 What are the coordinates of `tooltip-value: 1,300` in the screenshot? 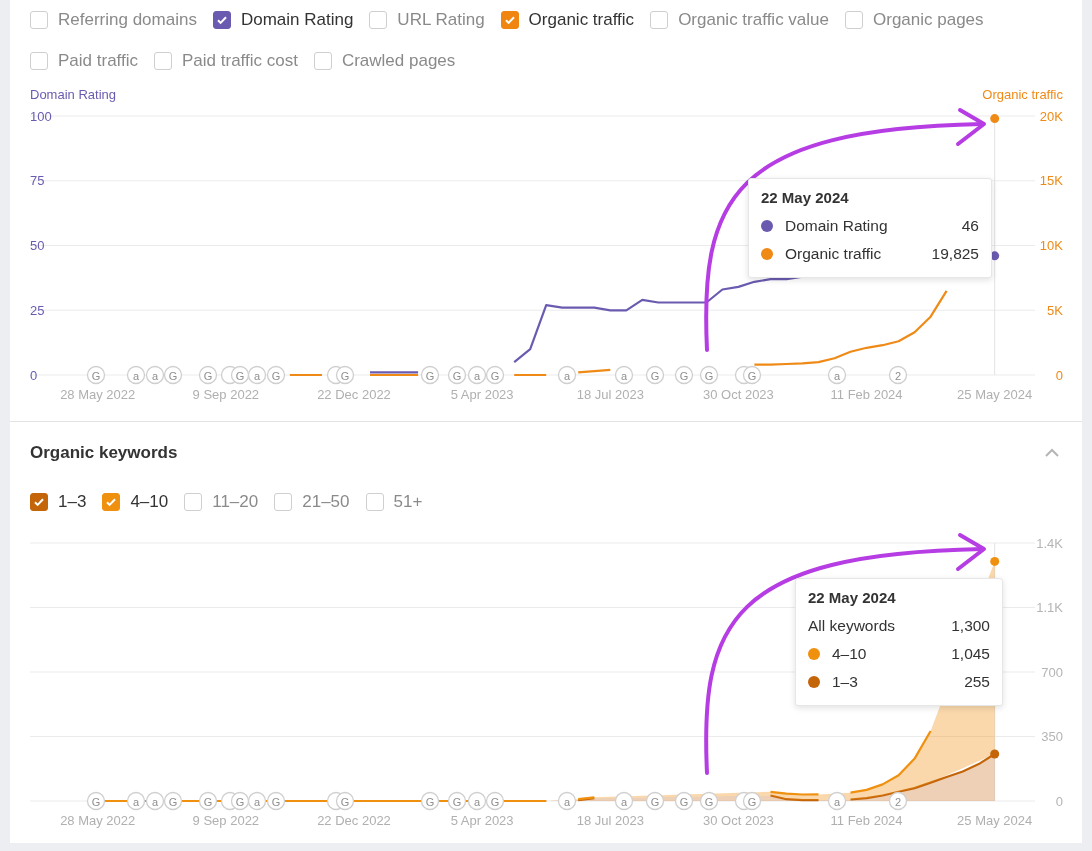 It's located at (970, 626).